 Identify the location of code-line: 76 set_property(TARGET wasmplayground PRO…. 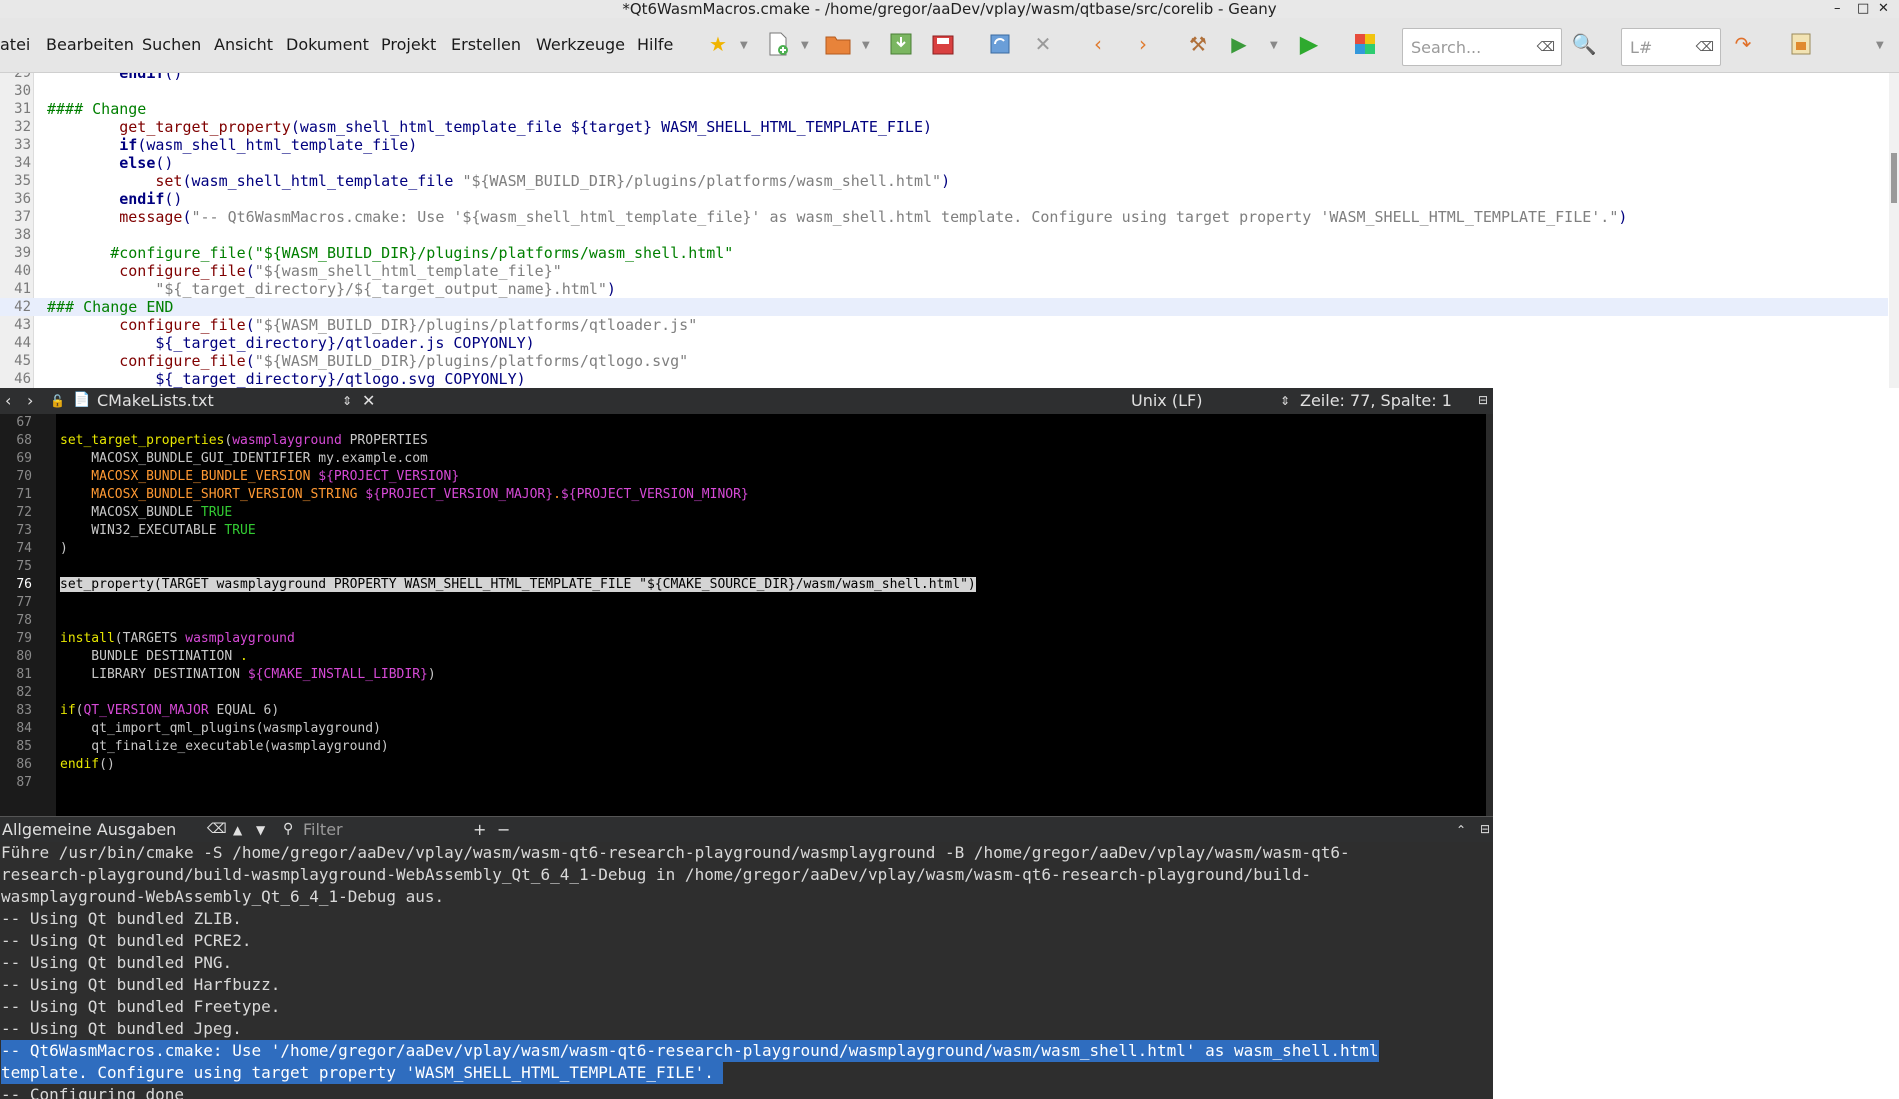
(743, 585).